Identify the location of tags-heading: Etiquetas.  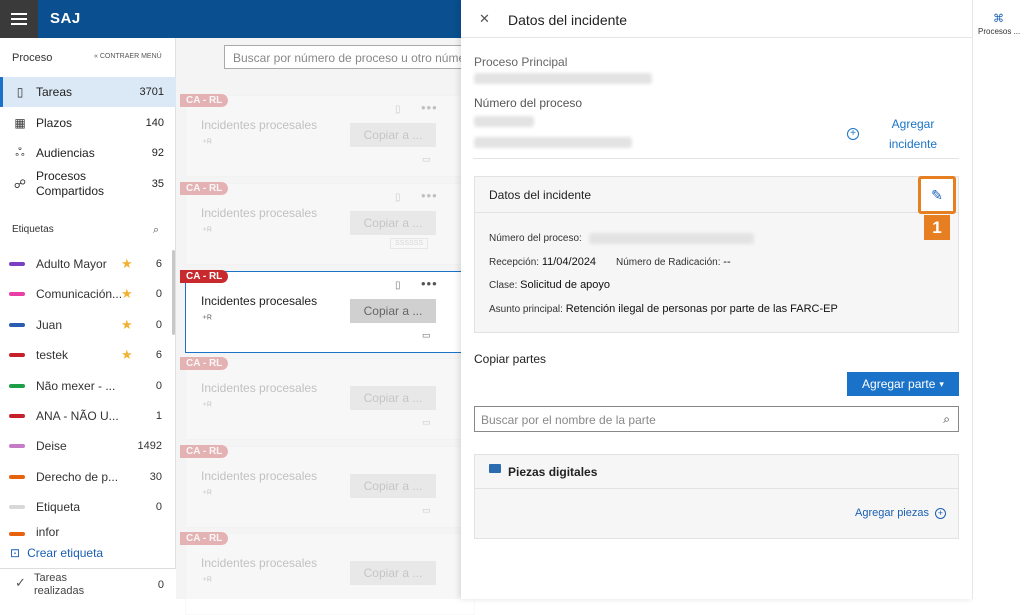
(33, 229).